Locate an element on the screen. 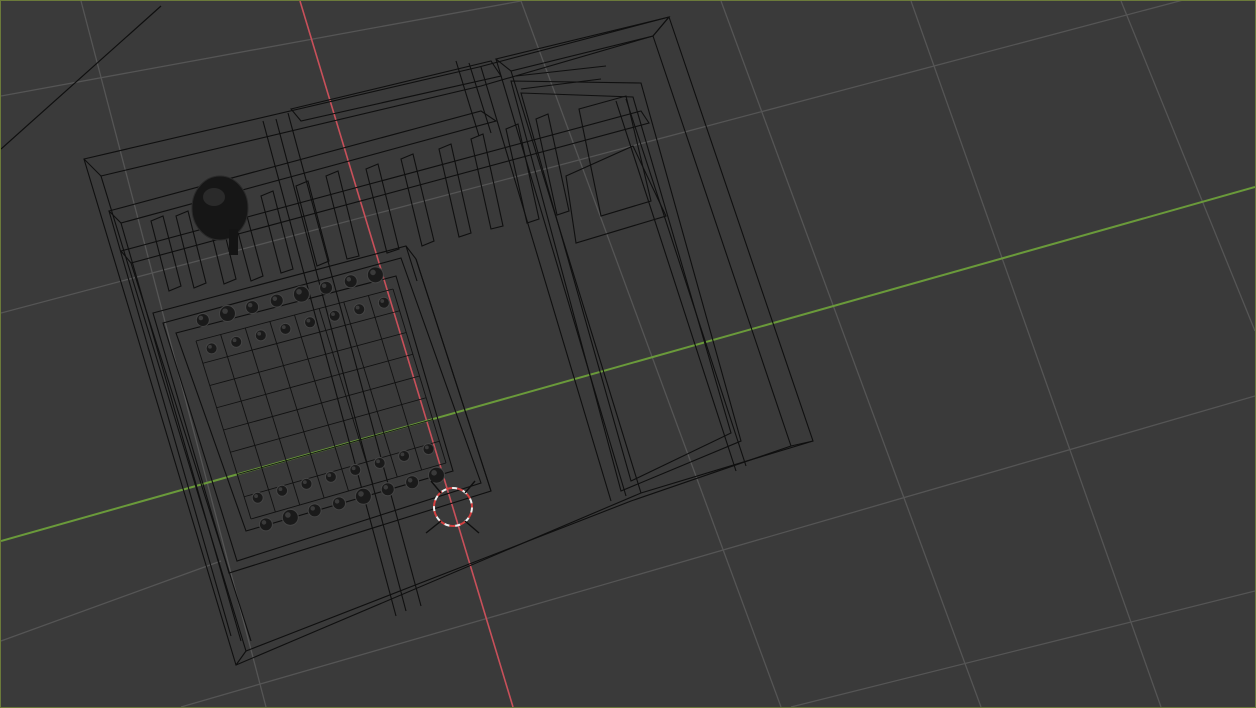  camera-edge-line is located at coordinates (81, 77).